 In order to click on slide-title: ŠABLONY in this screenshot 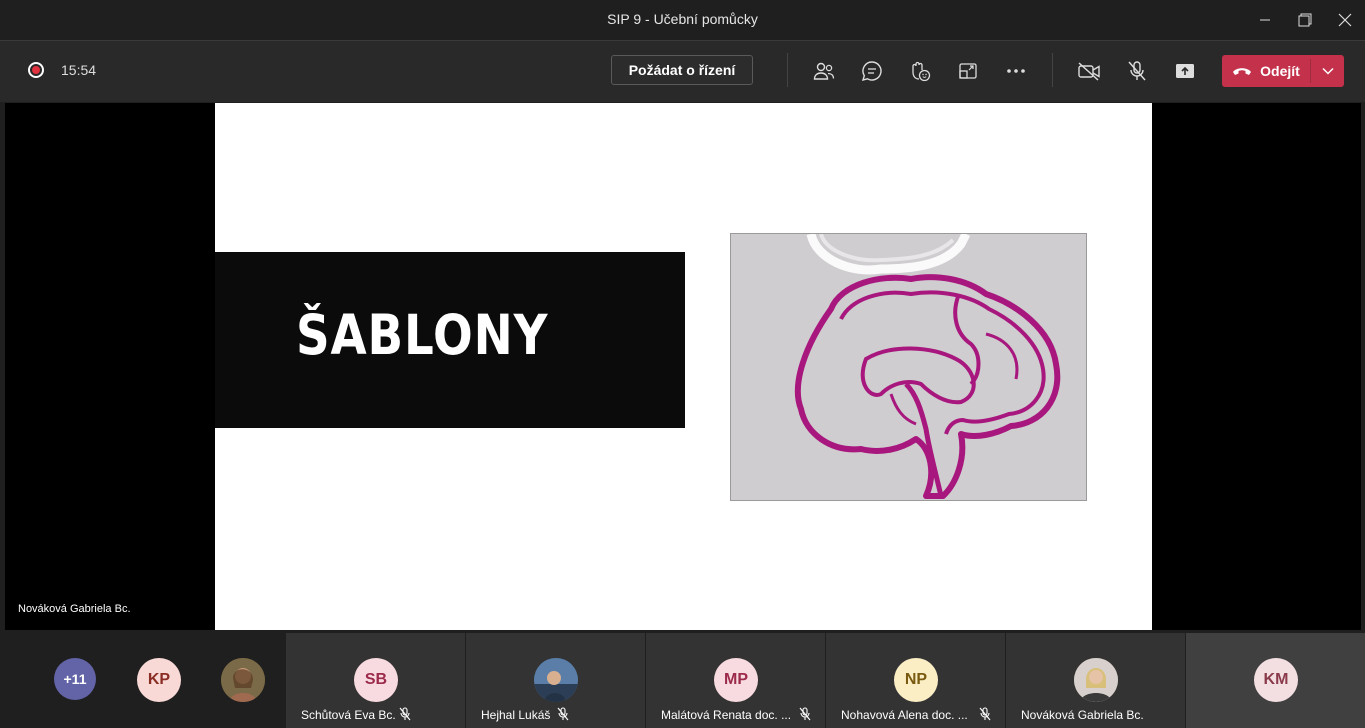, I will do `click(422, 335)`.